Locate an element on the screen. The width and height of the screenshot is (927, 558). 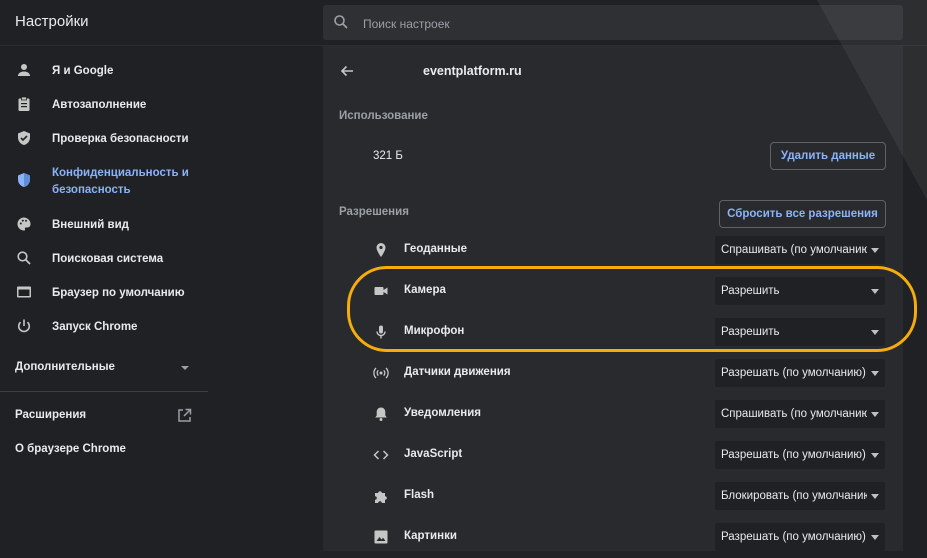
sidebar-item-about-chrome: О браузере Chrome is located at coordinates (70, 449).